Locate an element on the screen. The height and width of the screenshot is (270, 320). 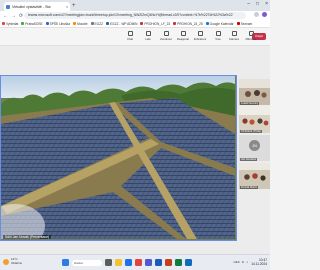
weather-sun-icon is located at coordinates (6, 261).